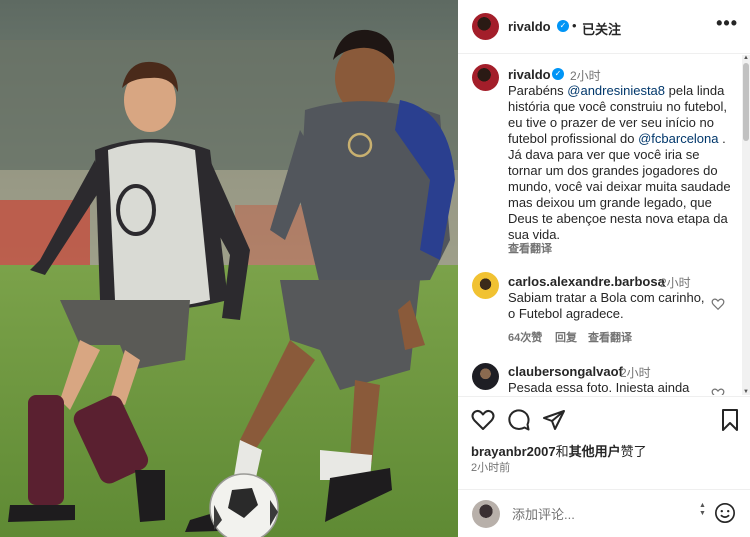 The image size is (750, 537). I want to click on smiley-icon, so click(725, 513).